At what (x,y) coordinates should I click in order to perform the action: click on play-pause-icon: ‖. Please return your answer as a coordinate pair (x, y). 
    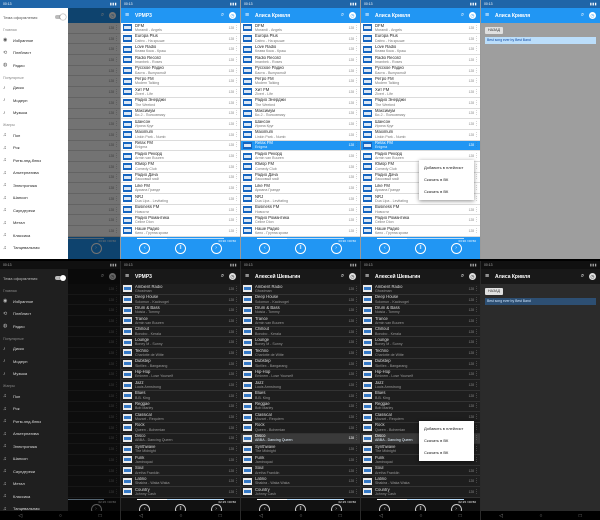
    Looking at the image, I should click on (300, 248).